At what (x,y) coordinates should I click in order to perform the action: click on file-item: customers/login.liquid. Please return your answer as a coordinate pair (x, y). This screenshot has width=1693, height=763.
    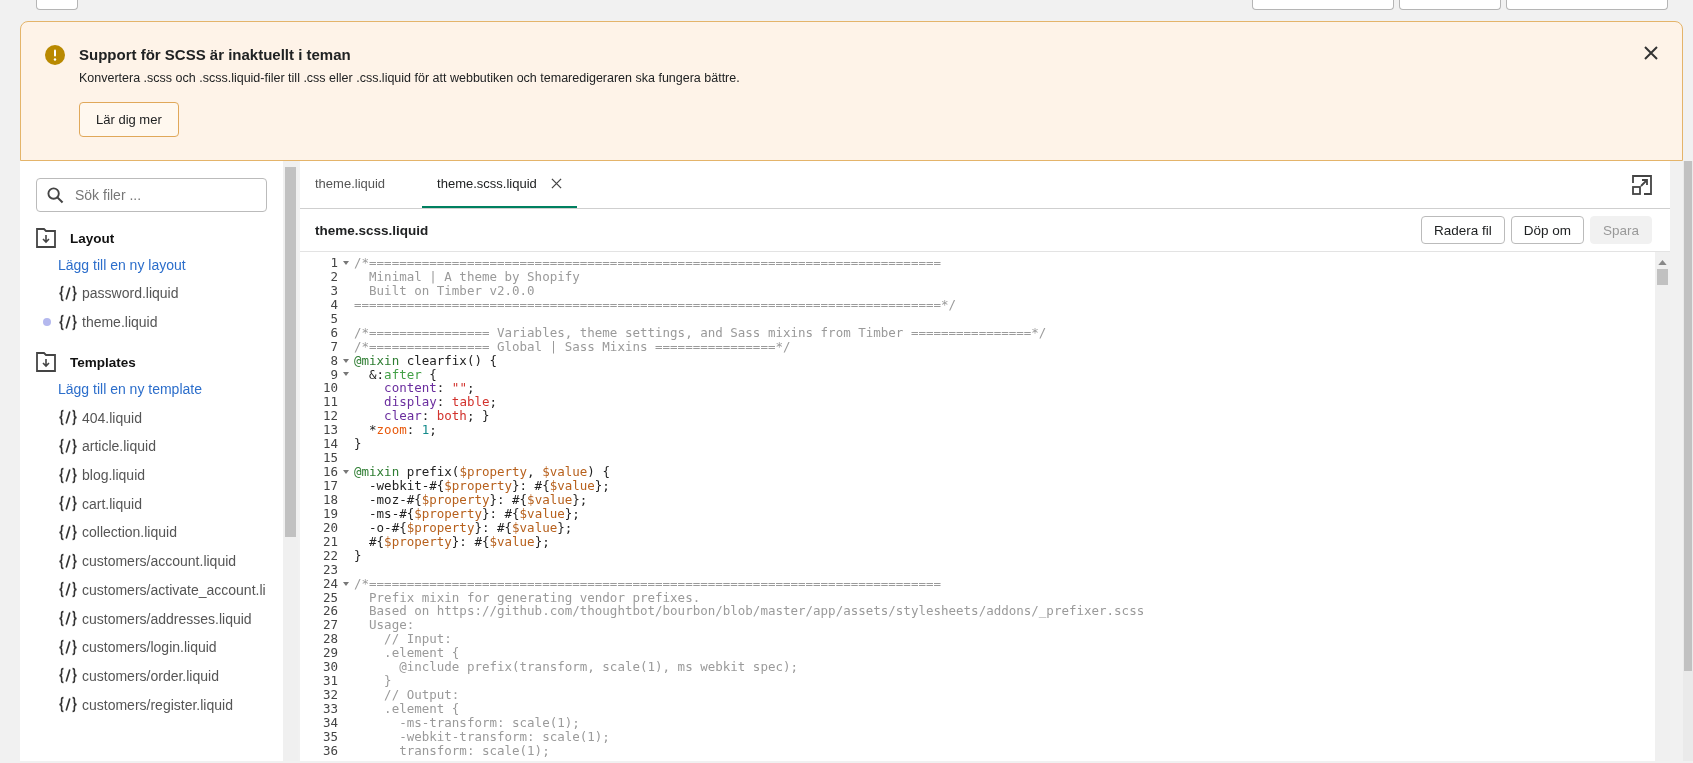
    Looking at the image, I should click on (159, 647).